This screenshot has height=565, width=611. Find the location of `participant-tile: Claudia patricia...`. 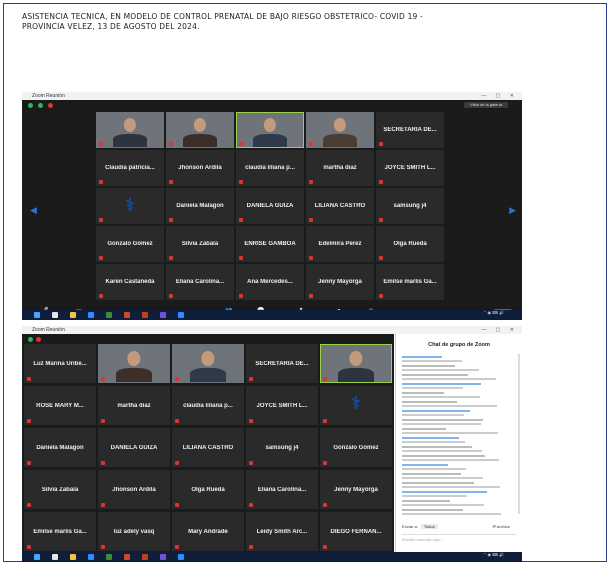

participant-tile: Claudia patricia... is located at coordinates (130, 168).